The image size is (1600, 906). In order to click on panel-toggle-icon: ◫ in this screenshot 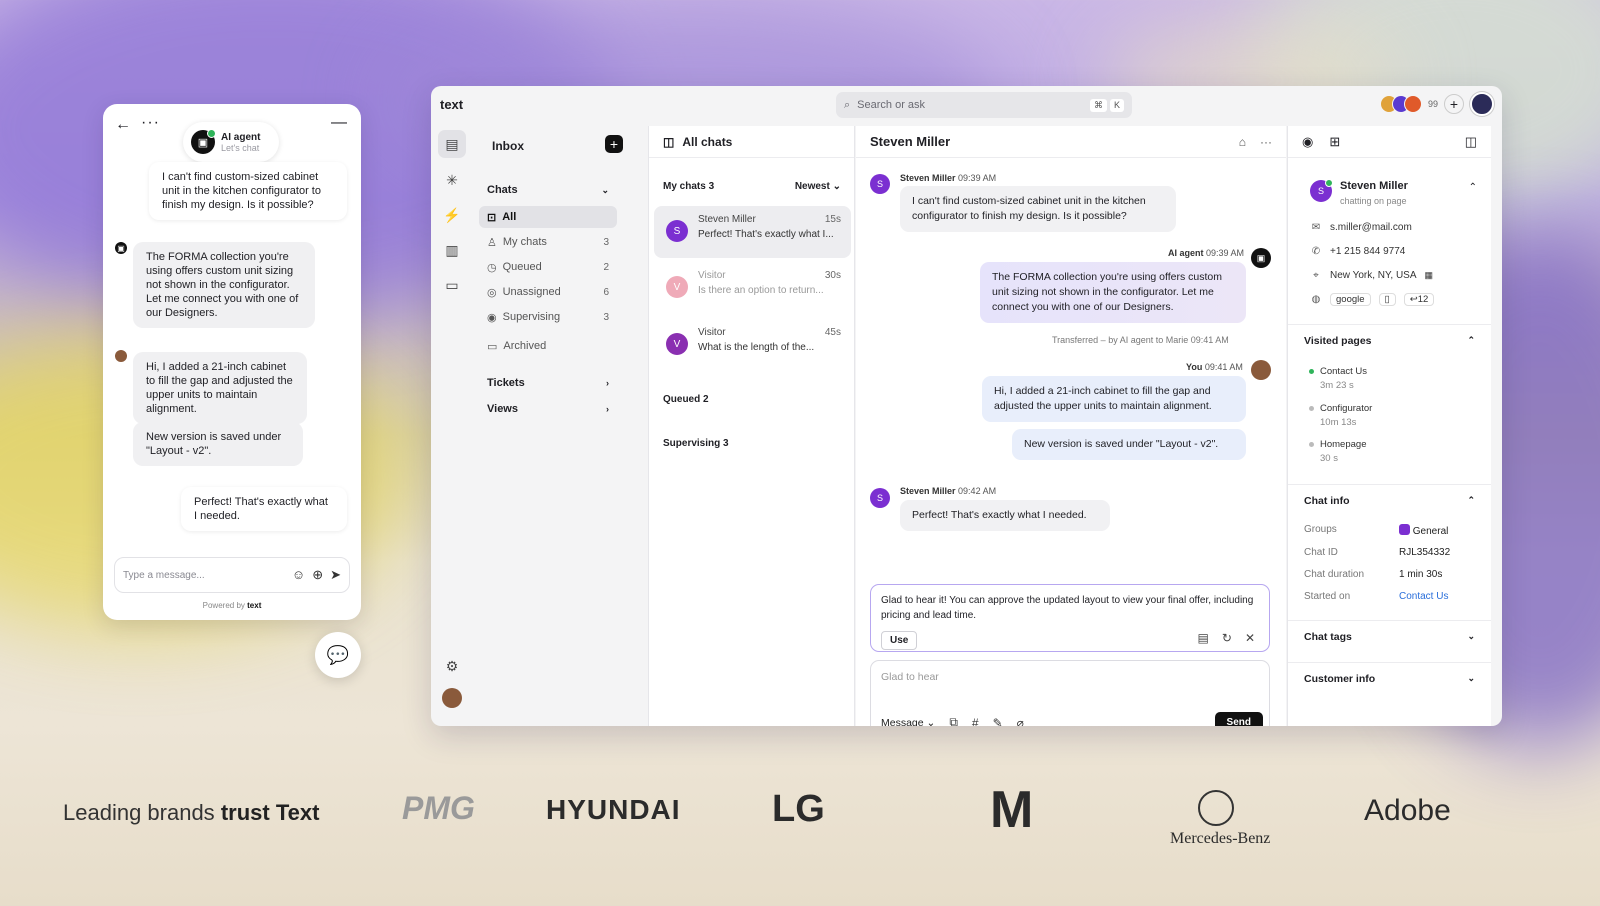, I will do `click(1471, 142)`.